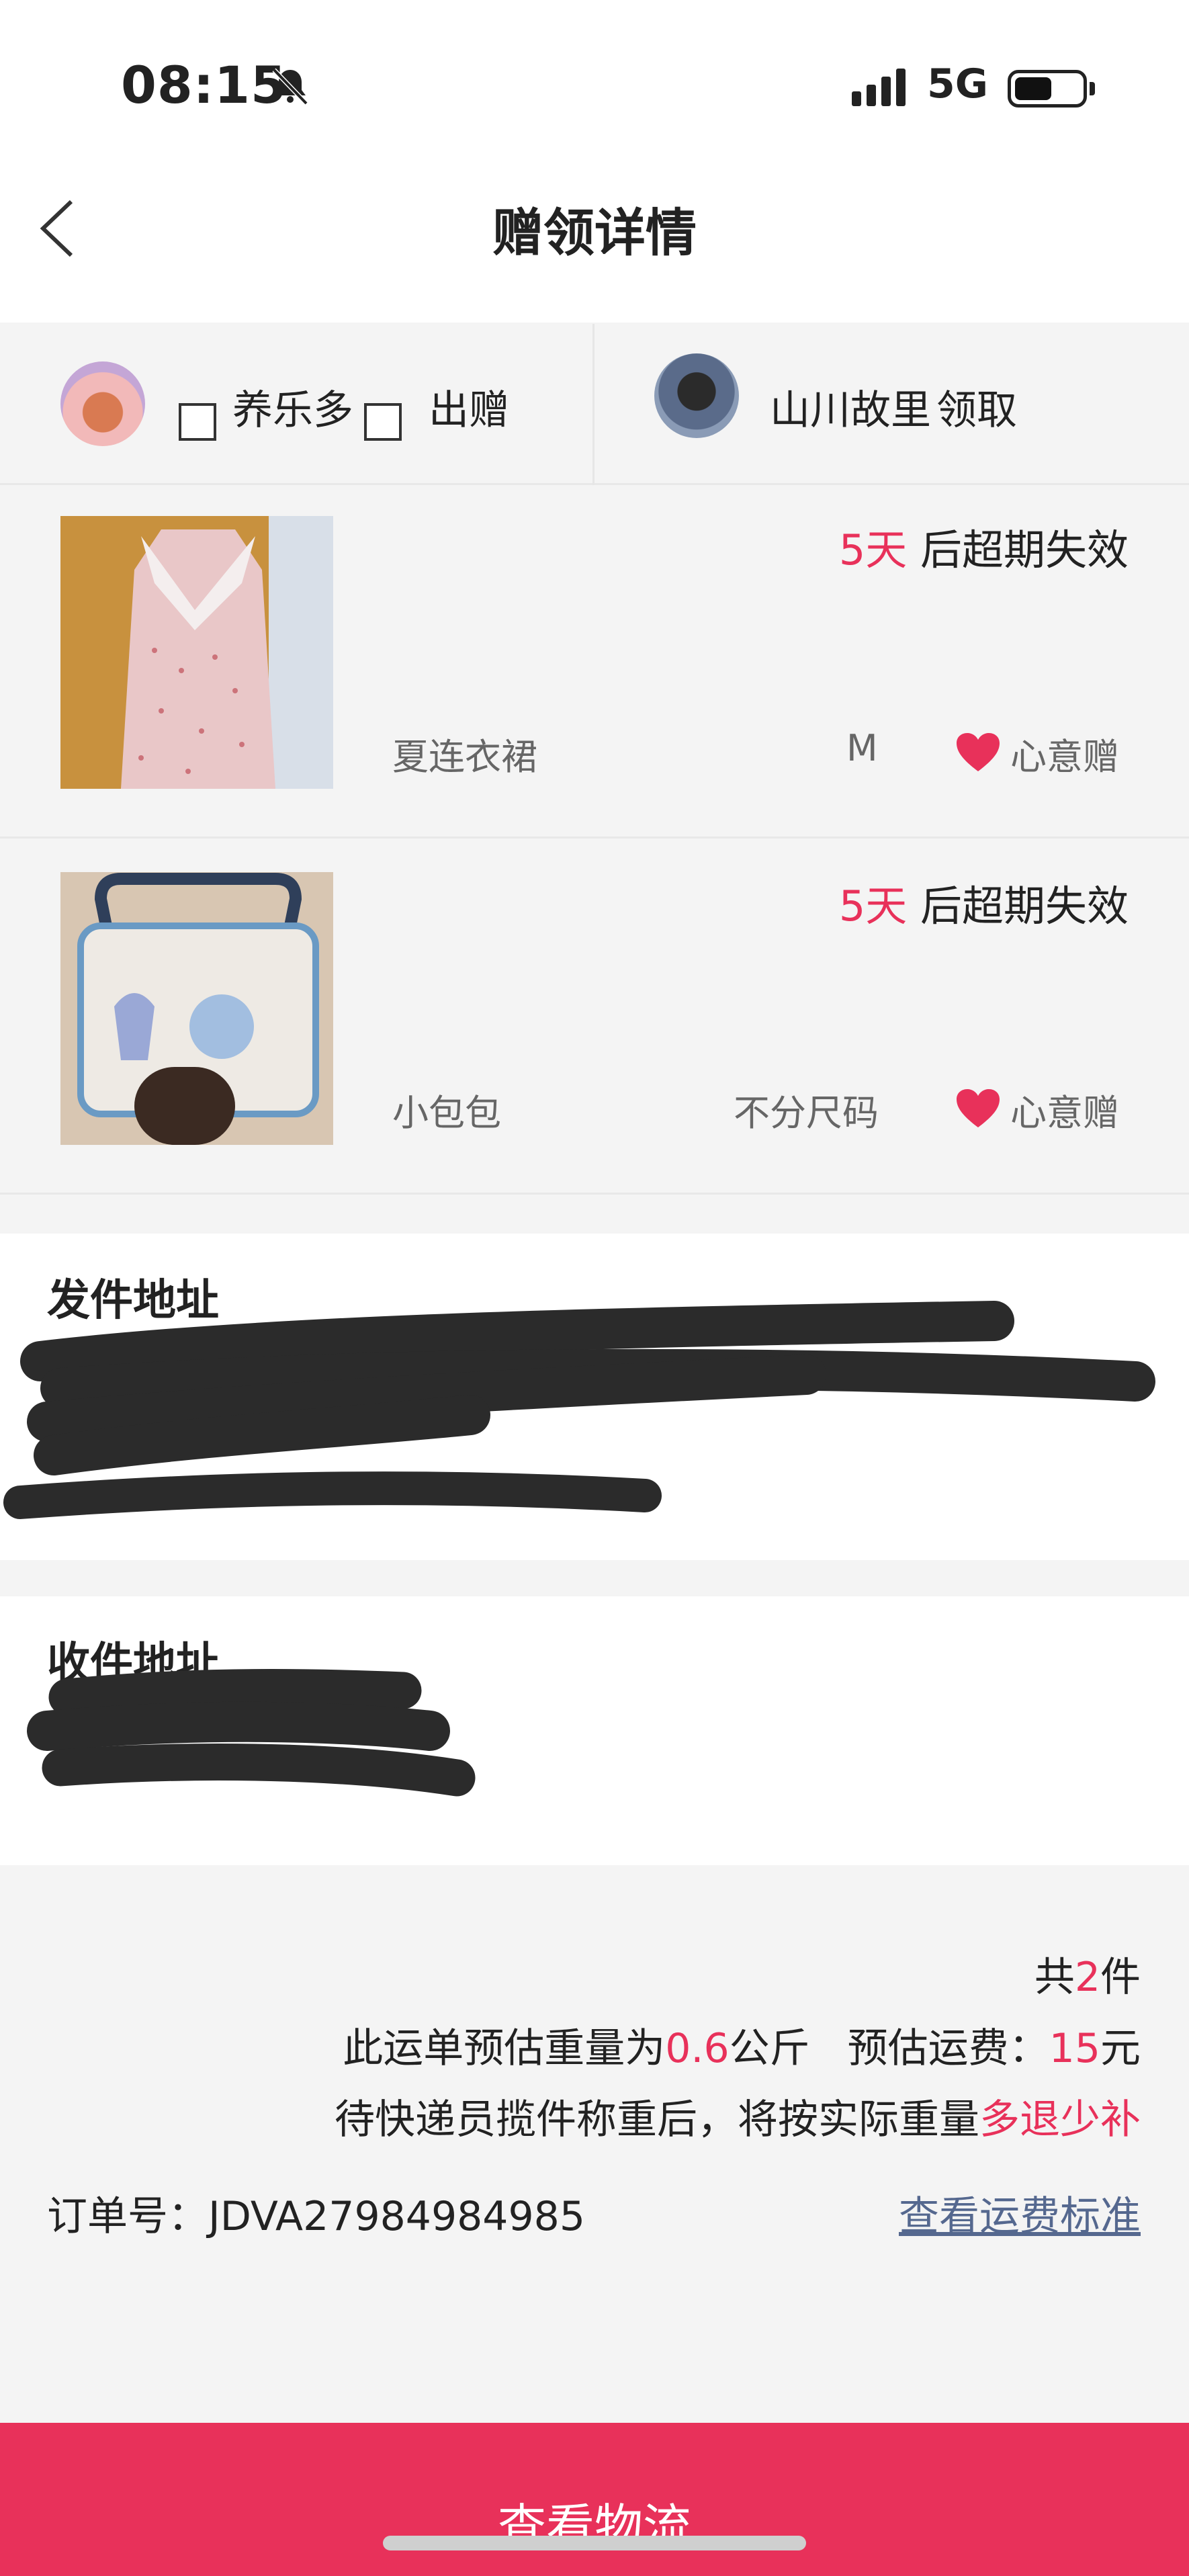 Image resolution: width=1189 pixels, height=2576 pixels. I want to click on item-photo-bag, so click(196, 1008).